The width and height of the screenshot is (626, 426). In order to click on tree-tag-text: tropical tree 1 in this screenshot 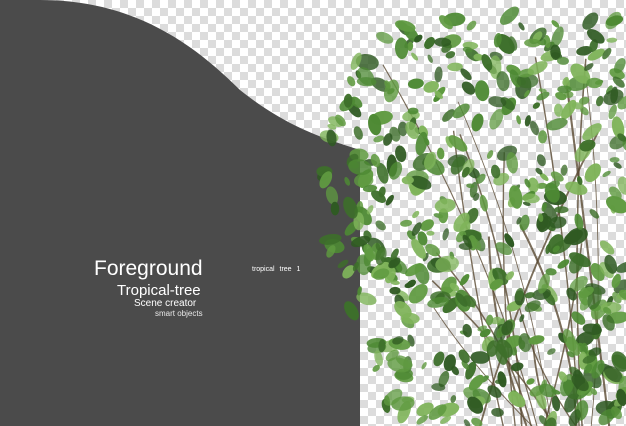, I will do `click(276, 269)`.